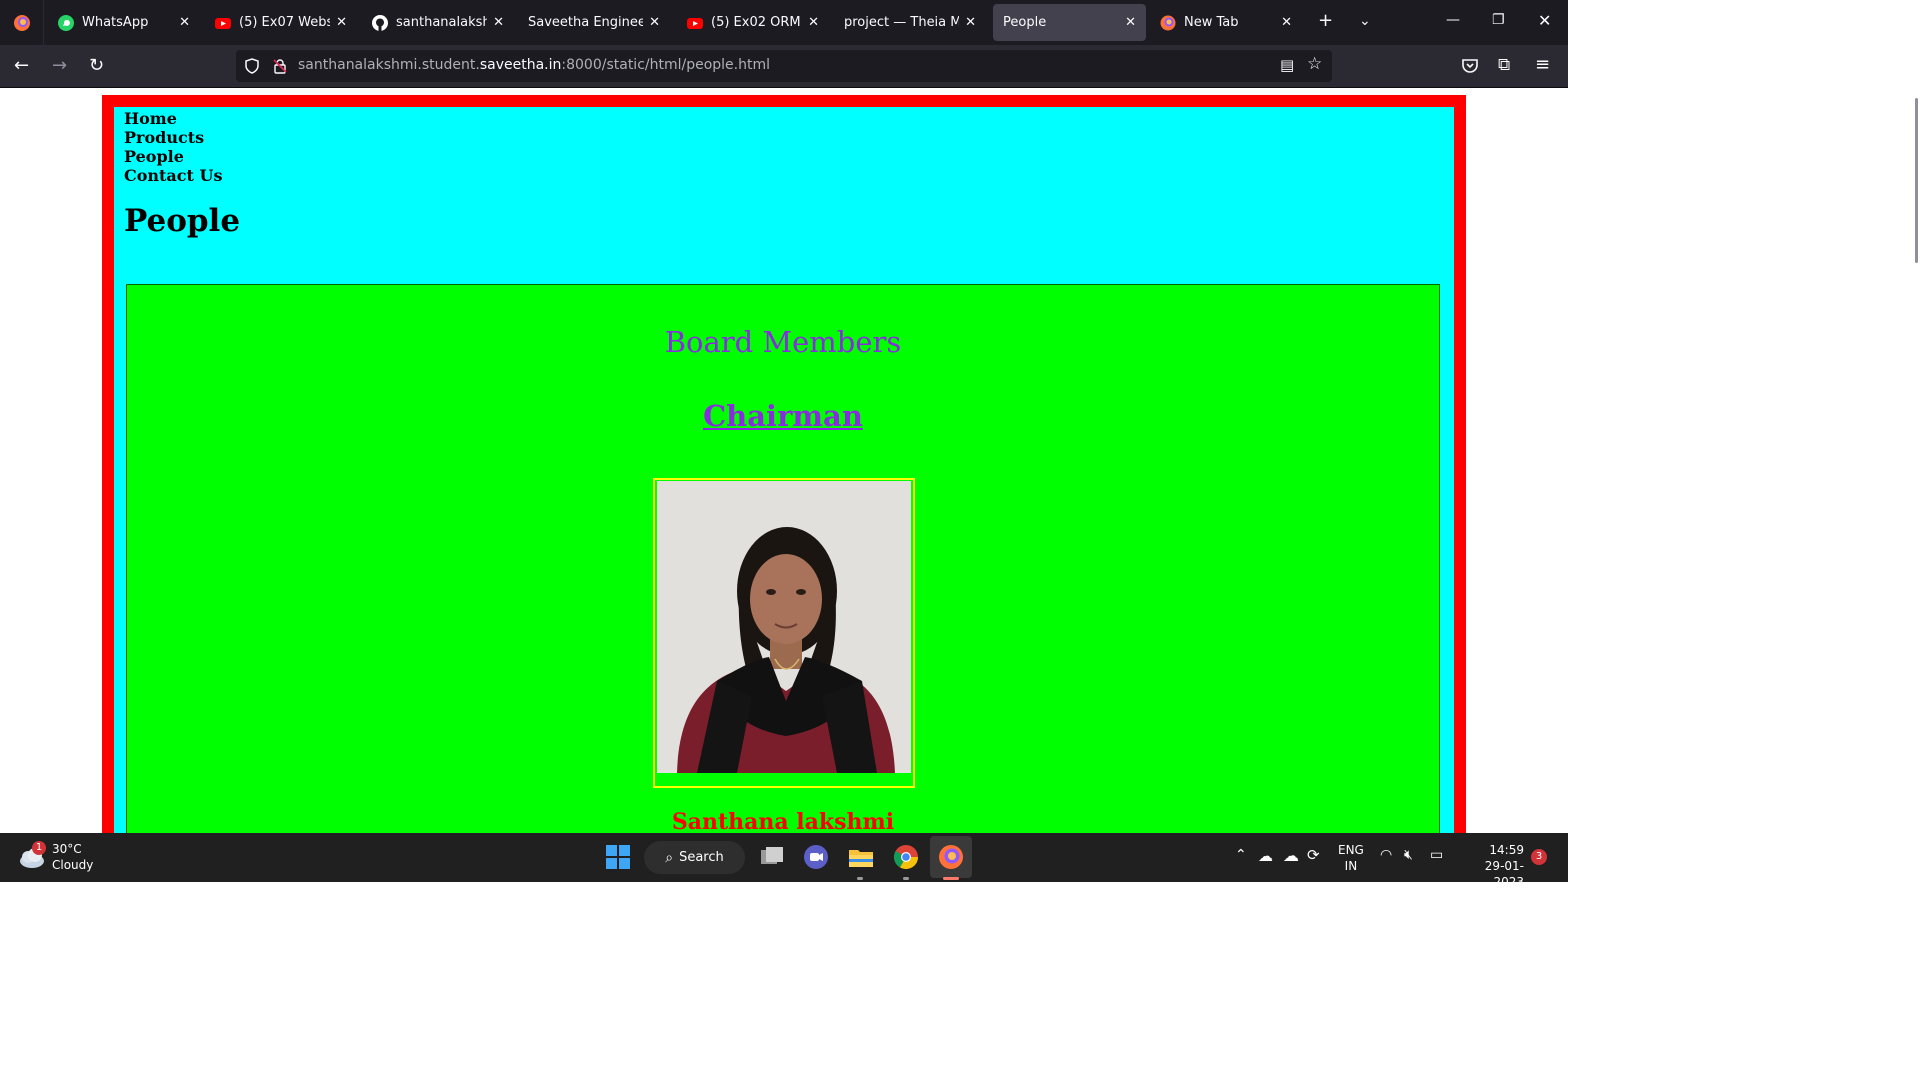  I want to click on nav-link-home: Home, so click(173, 118).